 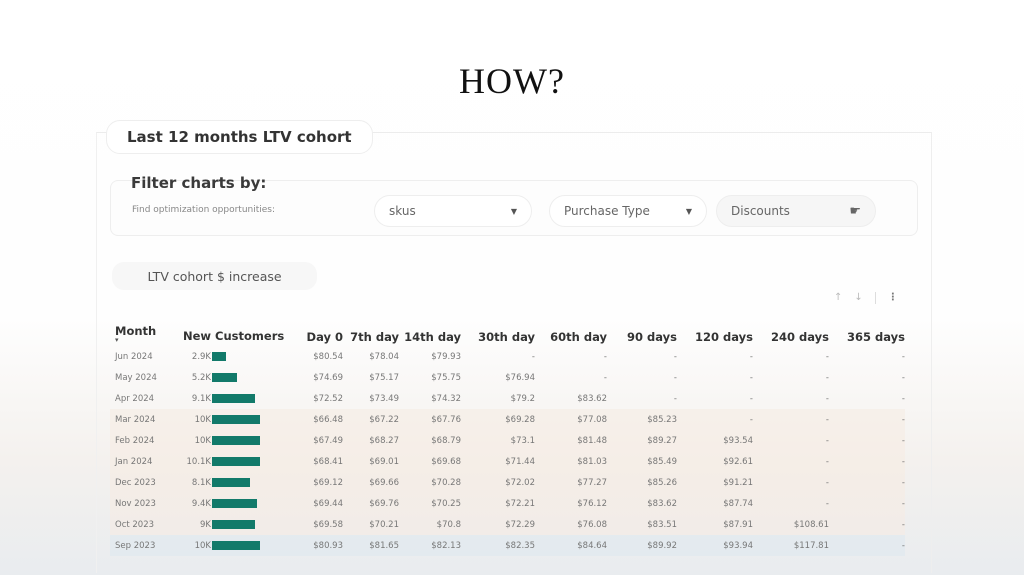 I want to click on cell-new-customers: 9.4K, so click(x=239, y=503).